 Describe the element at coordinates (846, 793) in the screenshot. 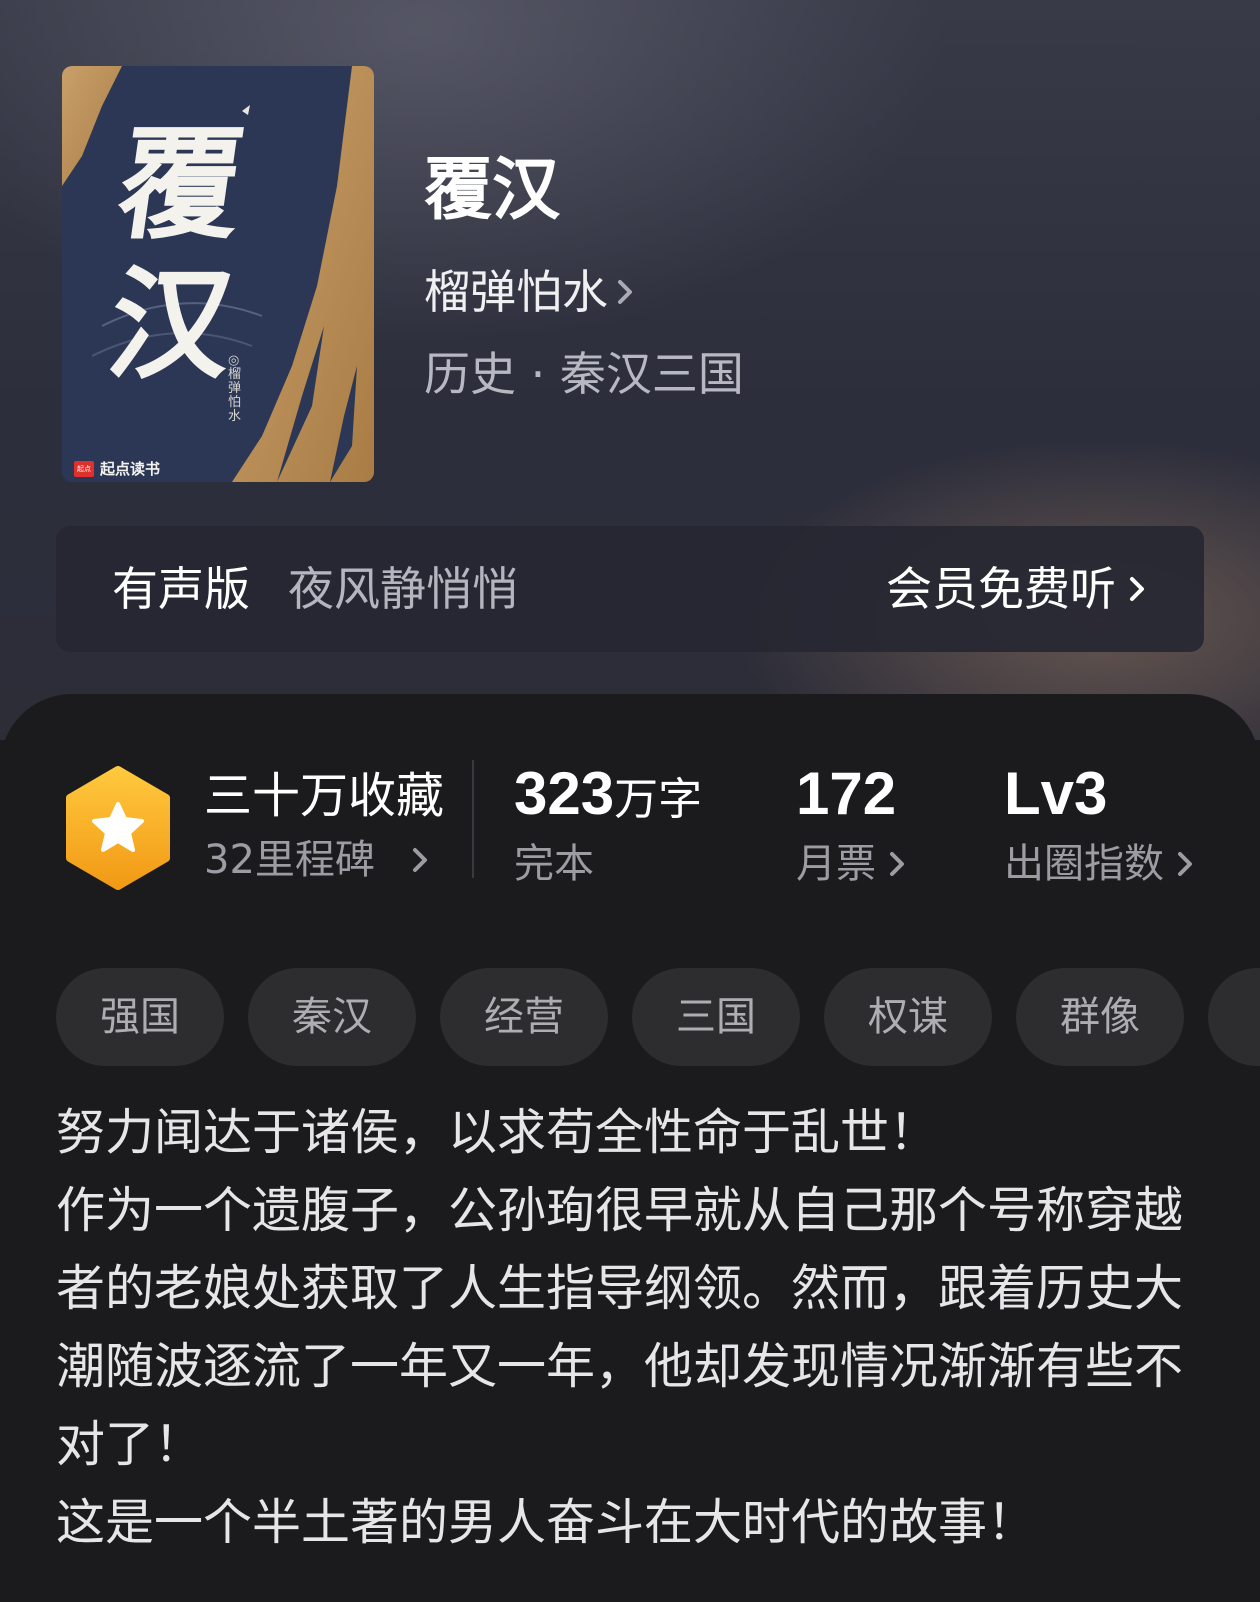

I see `monthly-votes-value: 172` at that location.